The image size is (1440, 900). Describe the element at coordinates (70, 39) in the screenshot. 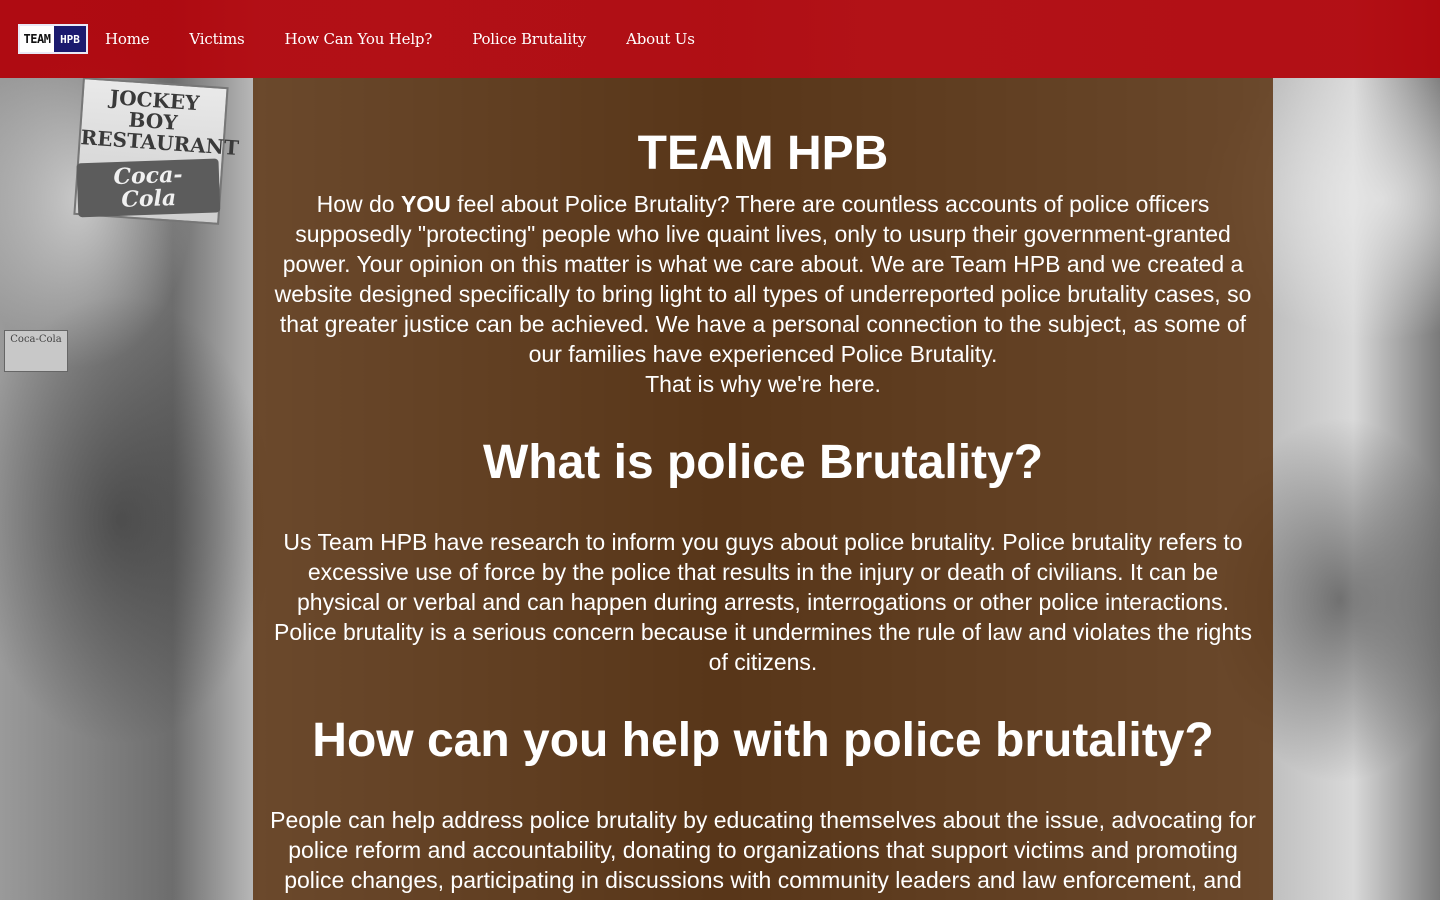

I see `logo-text-right: HPB` at that location.